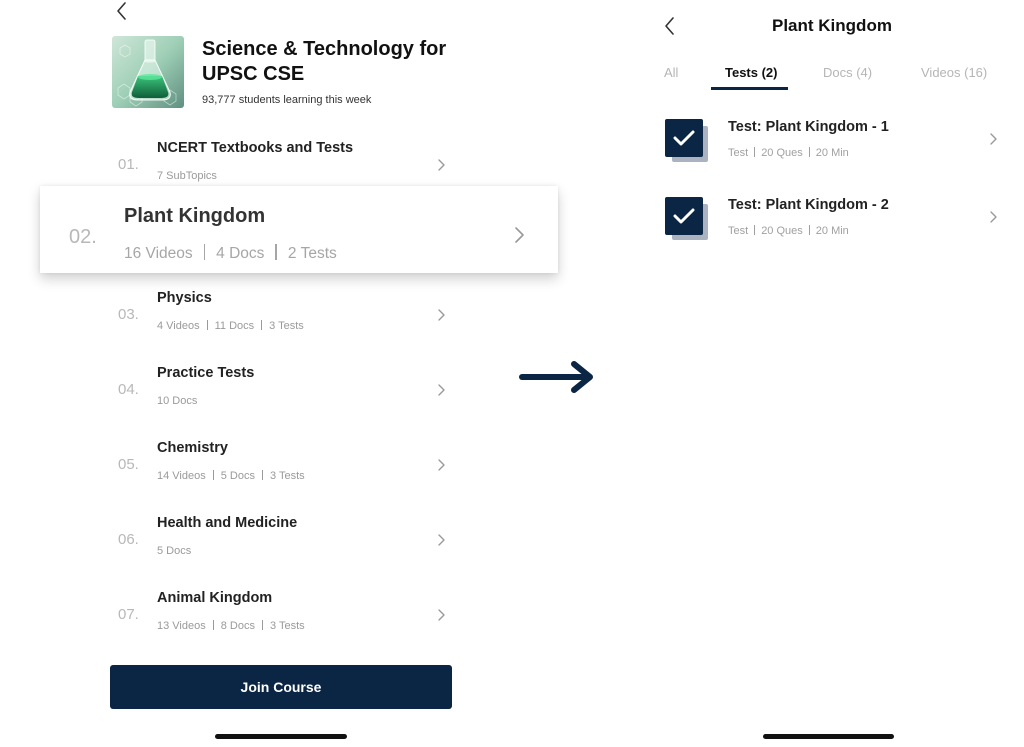 The width and height of the screenshot is (1024, 747). Describe the element at coordinates (128, 614) in the screenshot. I see `chapter-number: 07.` at that location.